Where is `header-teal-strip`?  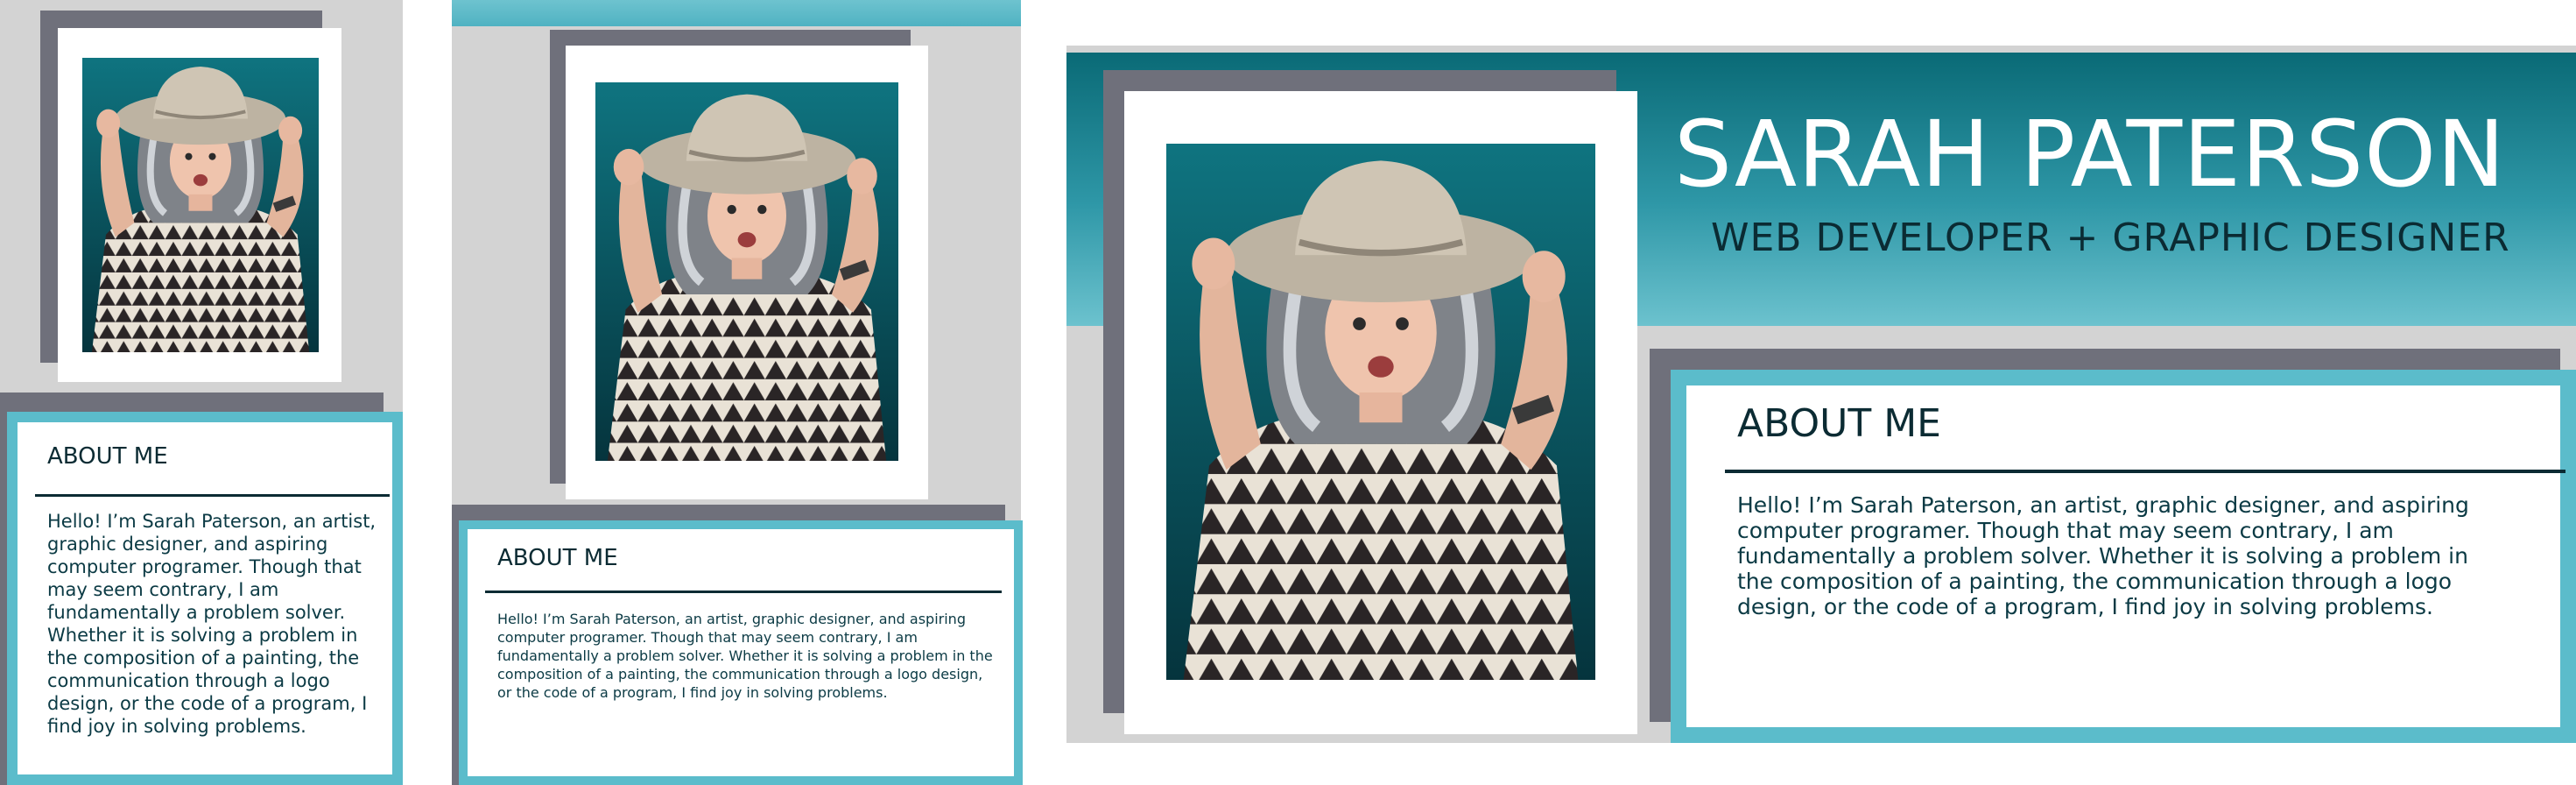 header-teal-strip is located at coordinates (736, 13).